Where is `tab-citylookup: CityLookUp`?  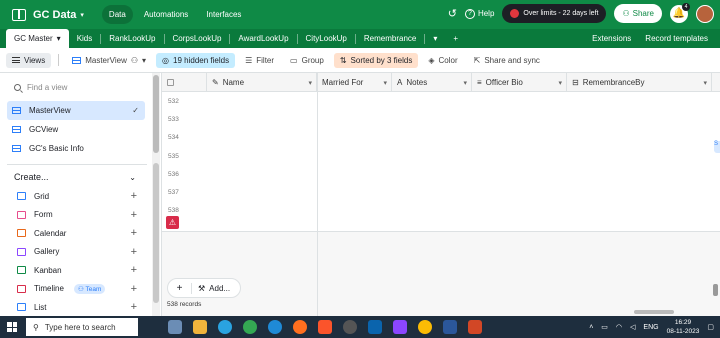 tab-citylookup: CityLookUp is located at coordinates (326, 38).